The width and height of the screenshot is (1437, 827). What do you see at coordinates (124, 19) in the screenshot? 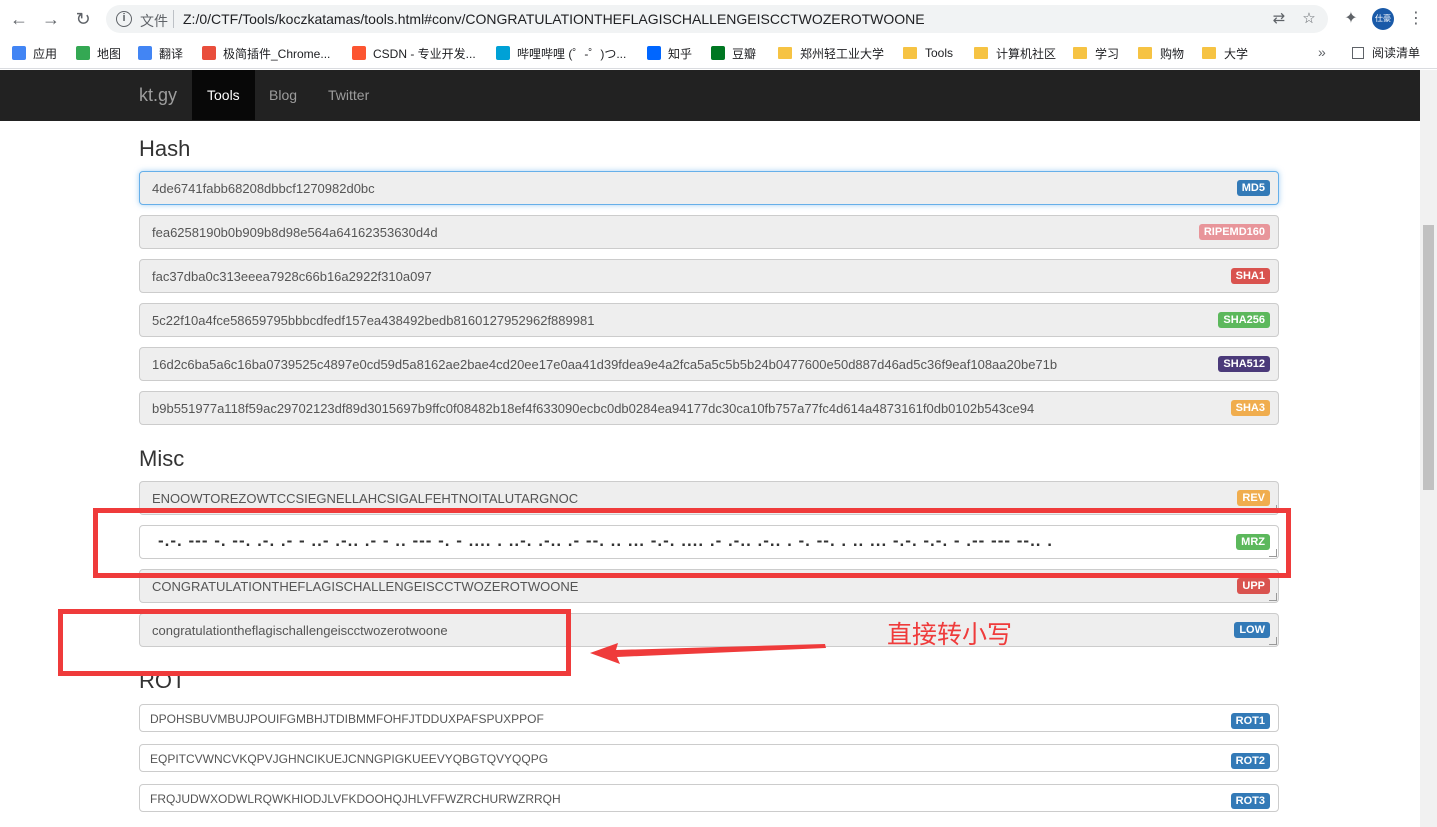
I see `info-icon: i` at bounding box center [124, 19].